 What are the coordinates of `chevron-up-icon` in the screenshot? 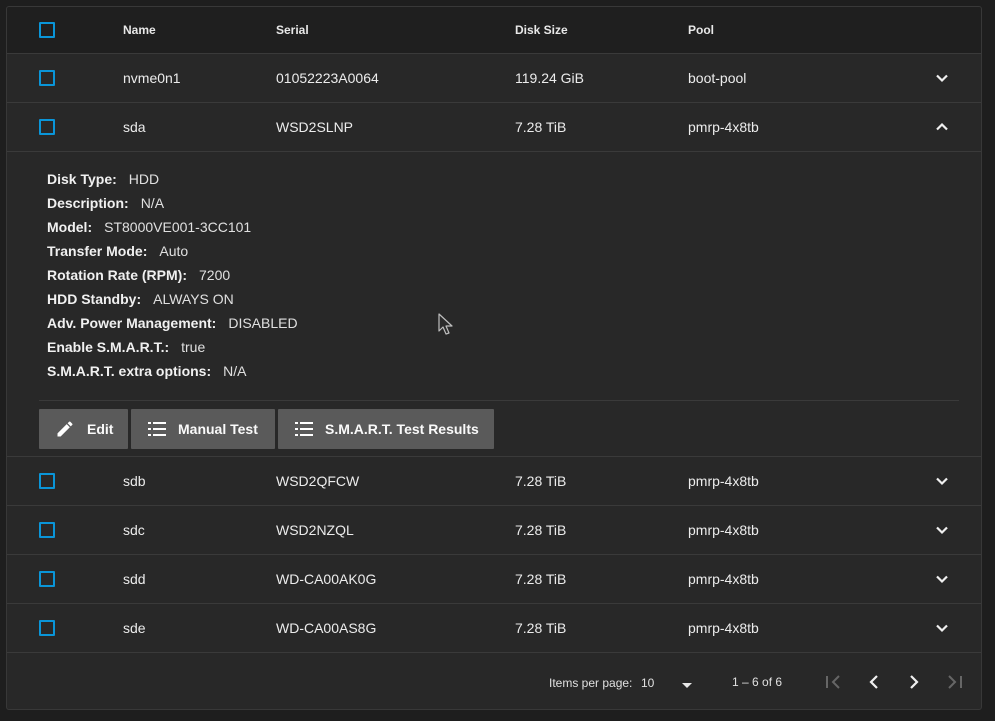 It's located at (942, 127).